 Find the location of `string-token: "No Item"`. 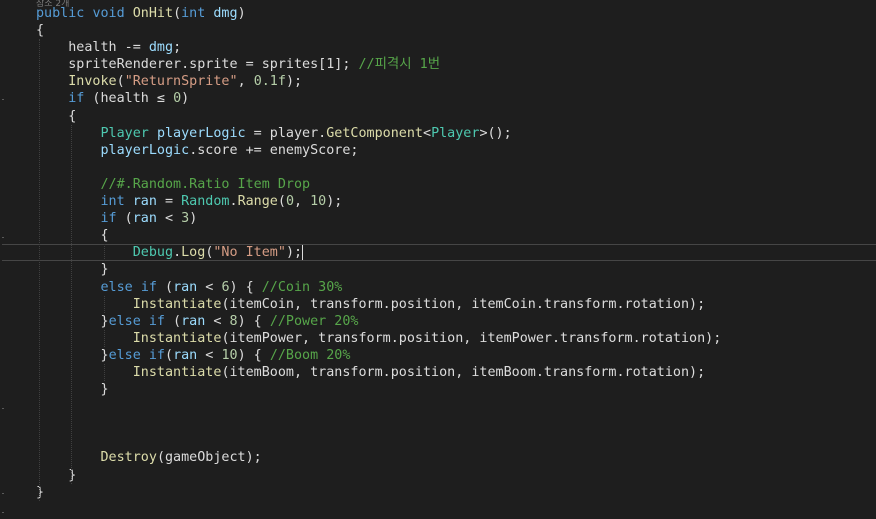

string-token: "No Item" is located at coordinates (249, 253).